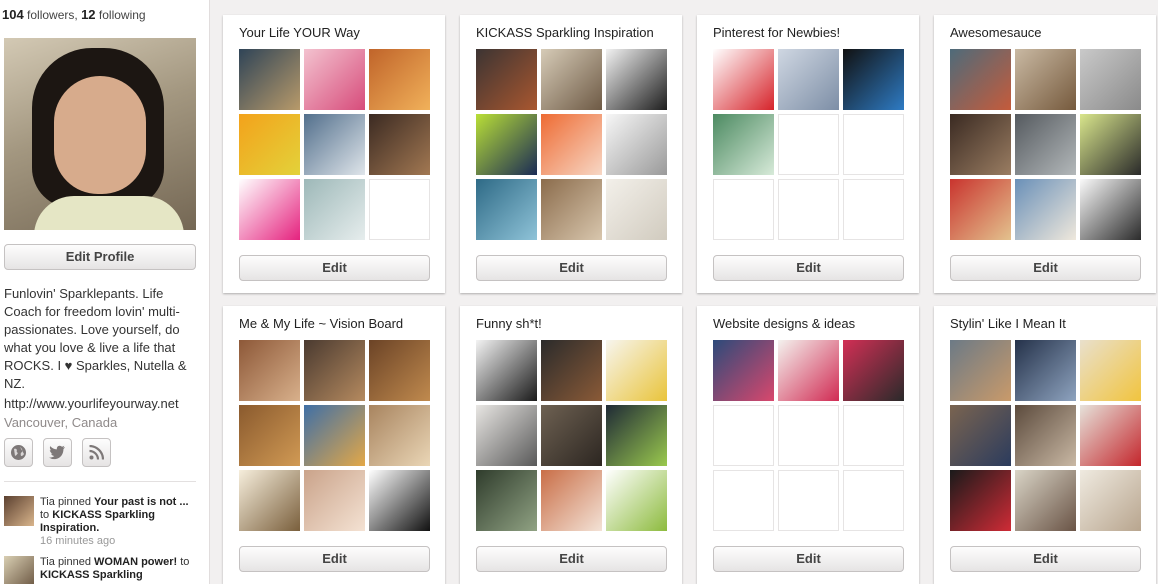 The image size is (1158, 584). What do you see at coordinates (135, 562) in the screenshot?
I see `activity-pin-link: WOMAN power!` at bounding box center [135, 562].